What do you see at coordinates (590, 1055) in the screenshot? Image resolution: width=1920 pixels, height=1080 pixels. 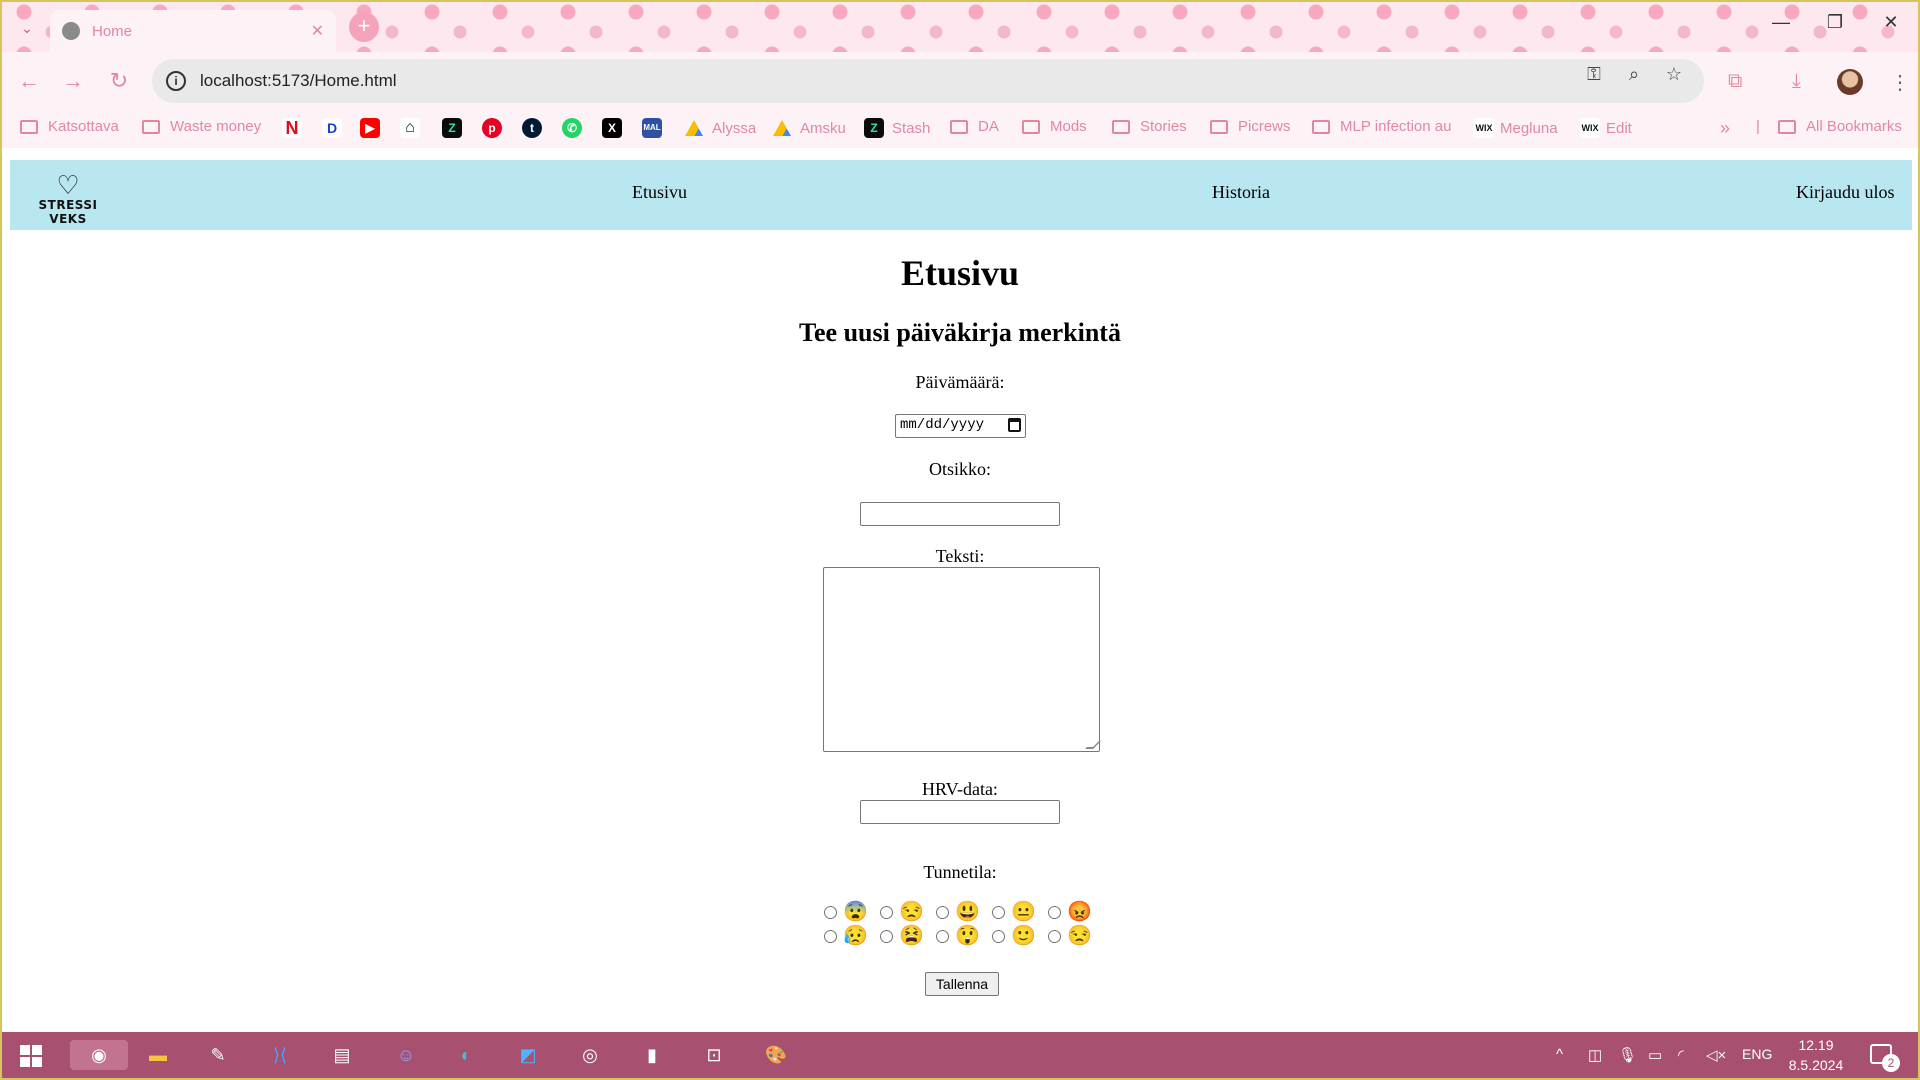 I see `obs-icon: ◎` at bounding box center [590, 1055].